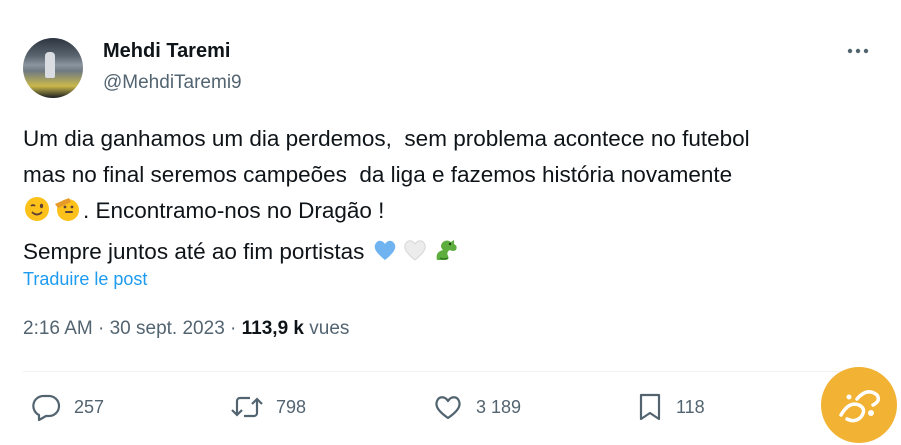 The image size is (901, 445). Describe the element at coordinates (385, 255) in the screenshot. I see `light-blue-heart-emoji-icon` at that location.